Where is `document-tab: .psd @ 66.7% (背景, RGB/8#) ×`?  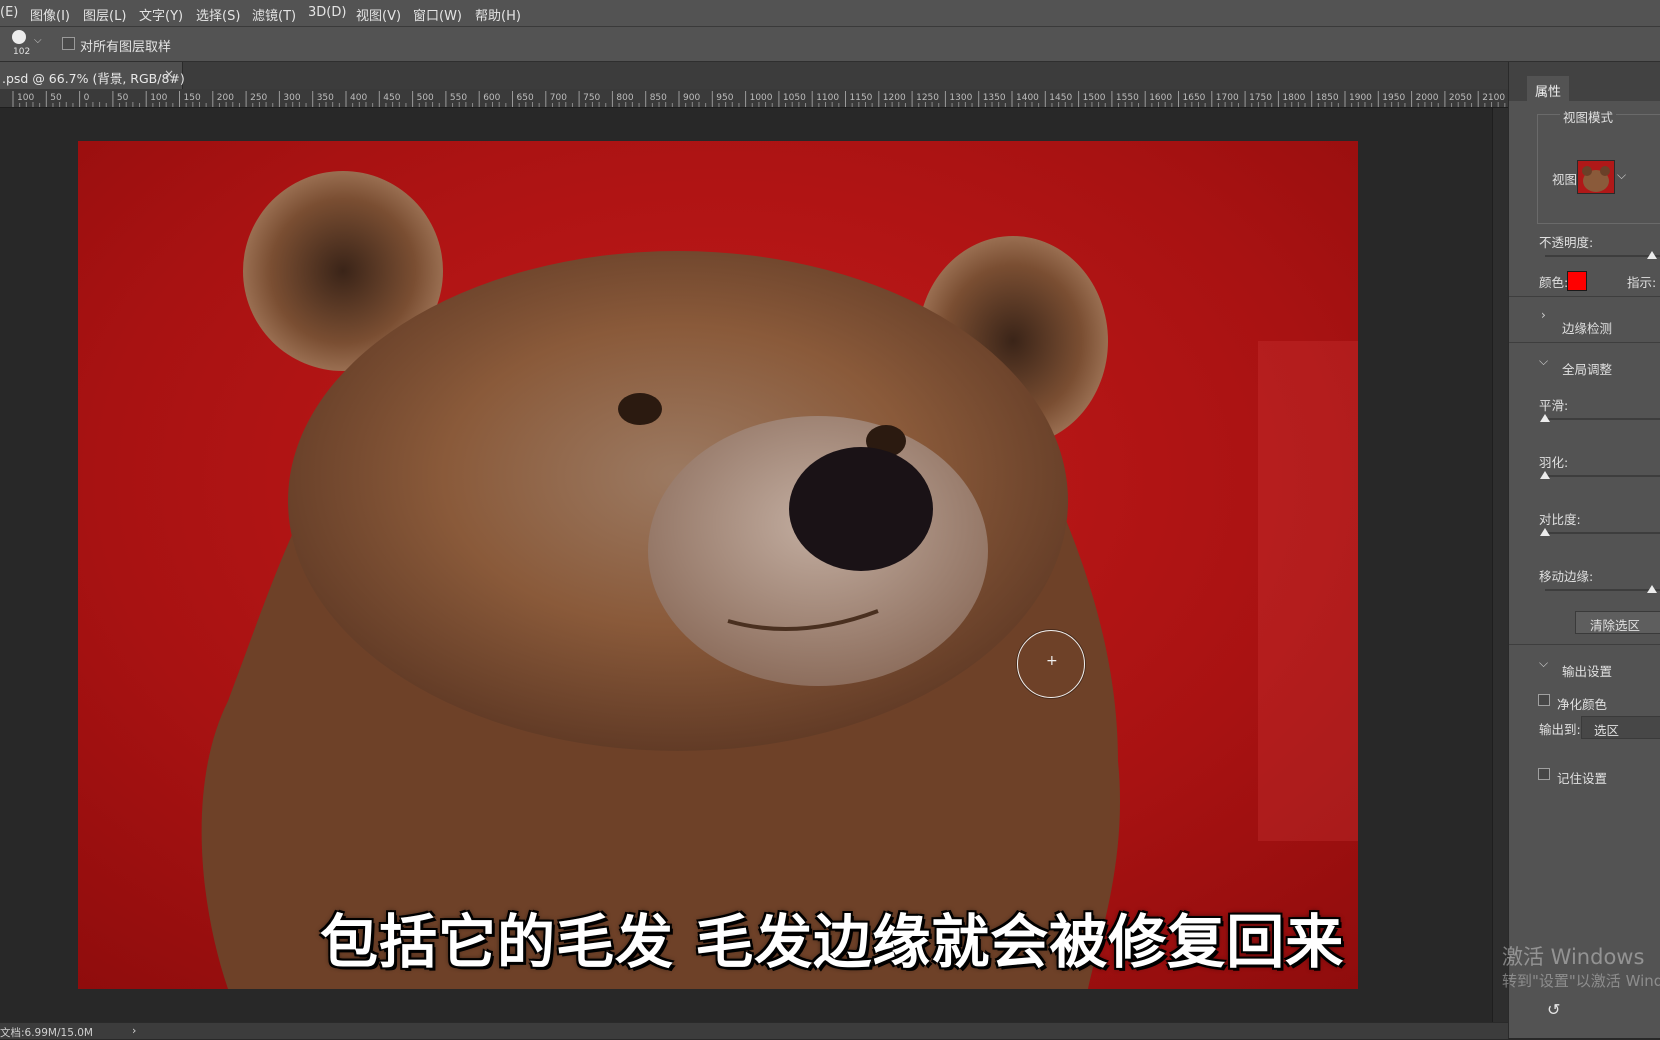
document-tab: .psd @ 66.7% (背景, RGB/8#) × is located at coordinates (92, 75).